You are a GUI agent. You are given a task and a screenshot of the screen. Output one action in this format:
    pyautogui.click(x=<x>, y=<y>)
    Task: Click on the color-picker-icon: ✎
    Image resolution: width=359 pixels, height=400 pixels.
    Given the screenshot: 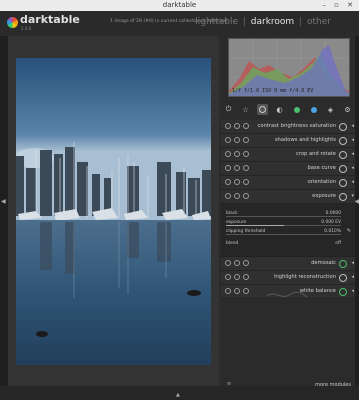 What is the action you would take?
    pyautogui.click(x=349, y=231)
    